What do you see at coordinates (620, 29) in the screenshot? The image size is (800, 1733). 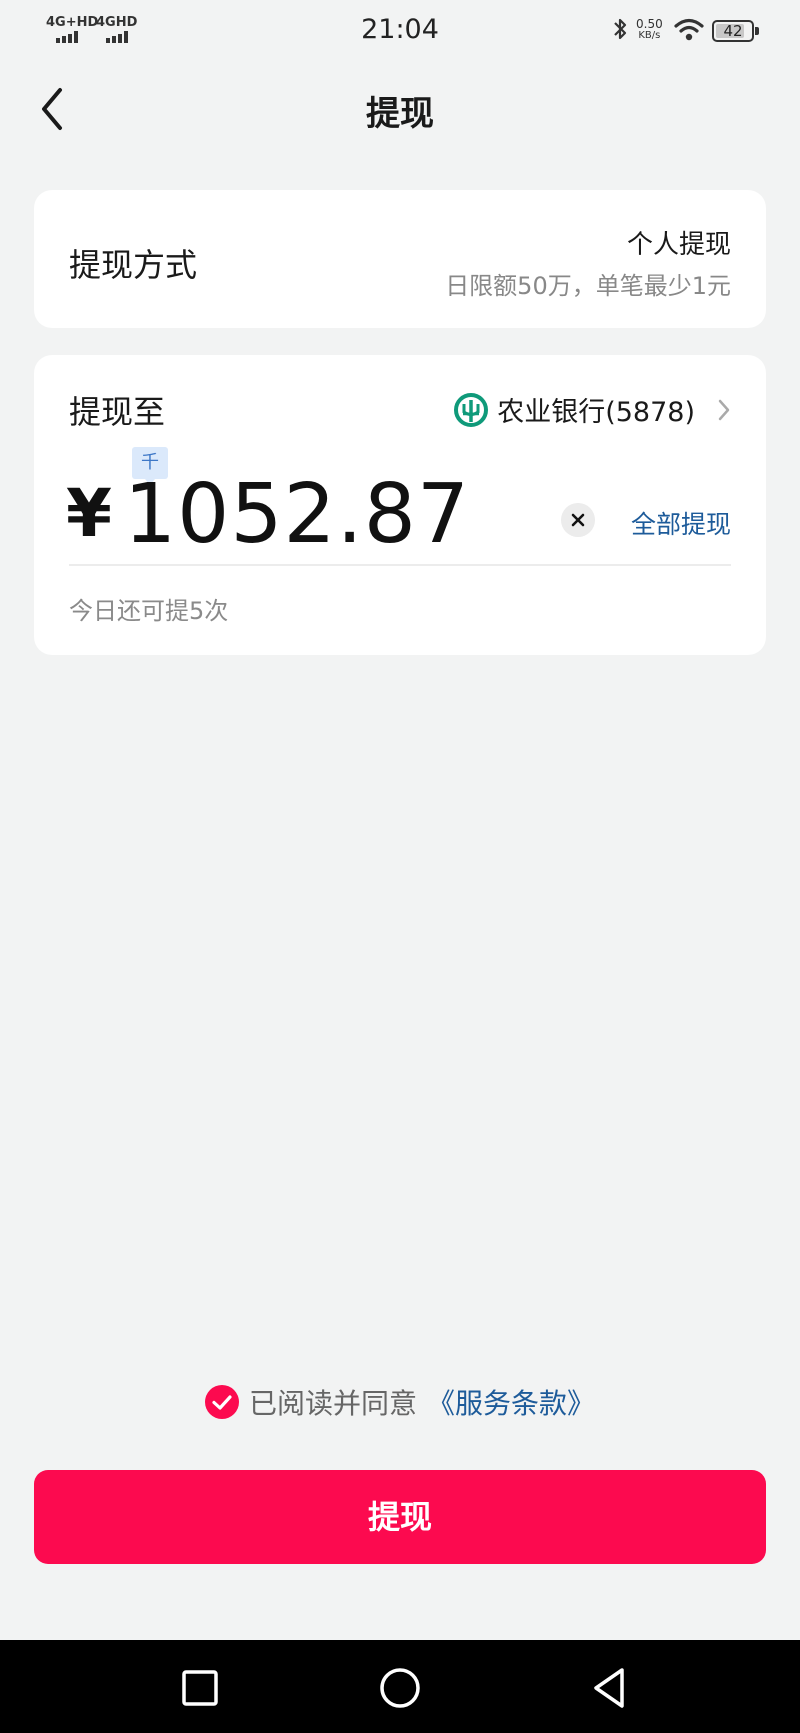 I see `bluetooth-icon` at bounding box center [620, 29].